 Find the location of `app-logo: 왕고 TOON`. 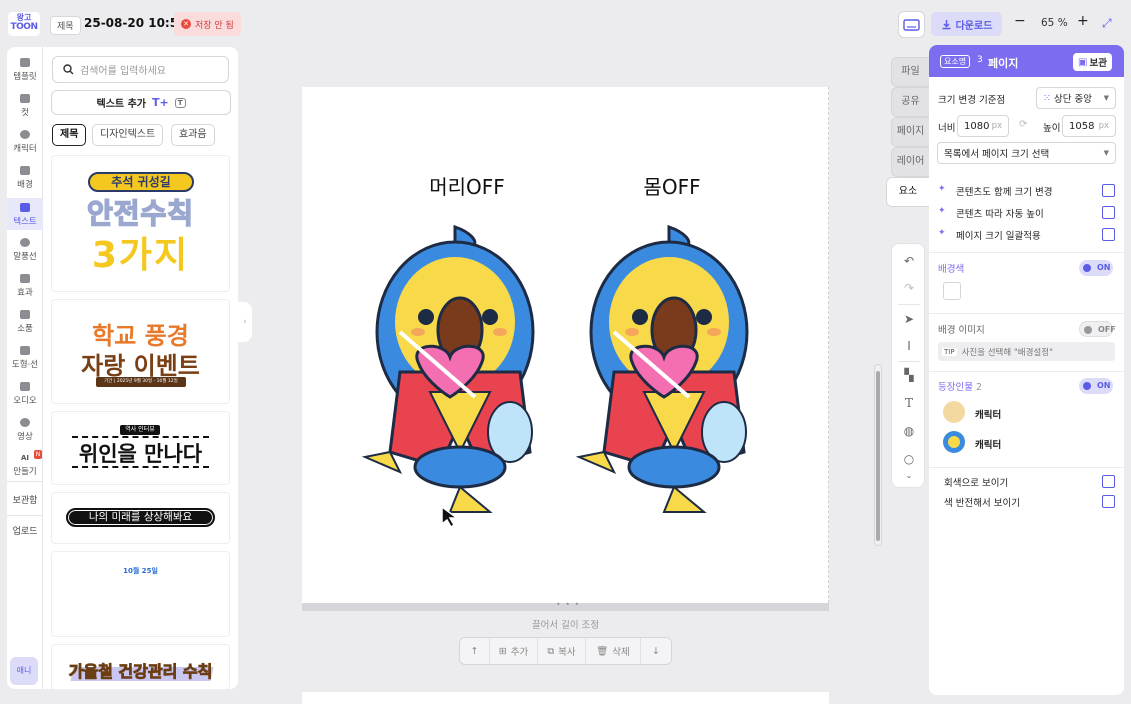

app-logo: 왕고 TOON is located at coordinates (24, 24).